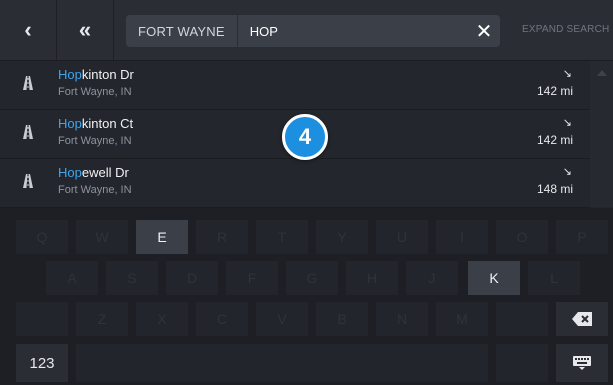  I want to click on key-l: L, so click(554, 278).